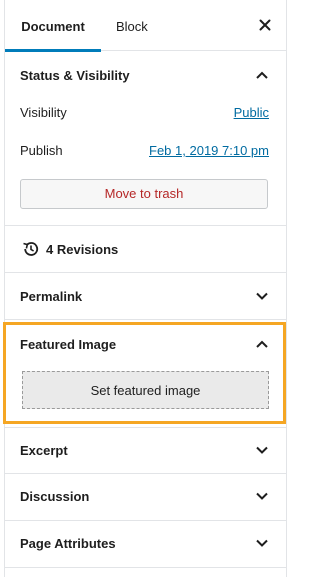 This screenshot has height=577, width=320. Describe the element at coordinates (82, 249) in the screenshot. I see `revisions-link: 4 Revisions` at that location.